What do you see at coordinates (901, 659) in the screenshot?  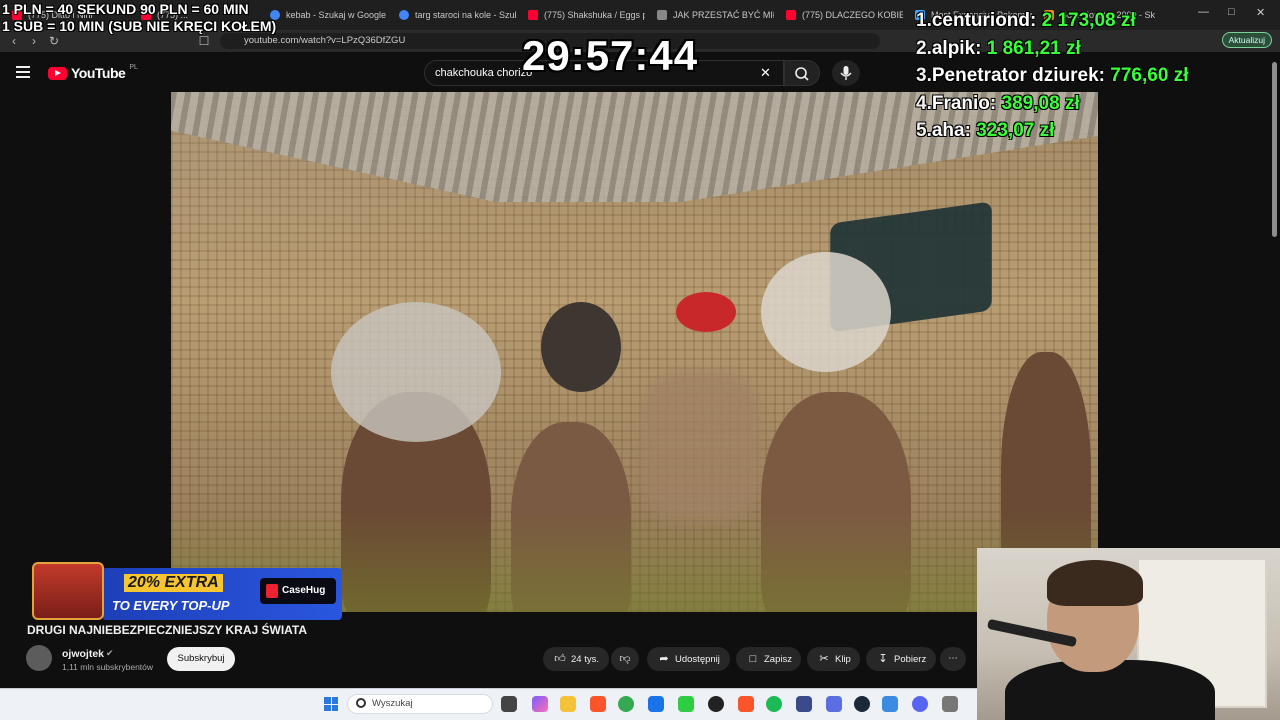 I see `download-button: ↧ Pobierz` at bounding box center [901, 659].